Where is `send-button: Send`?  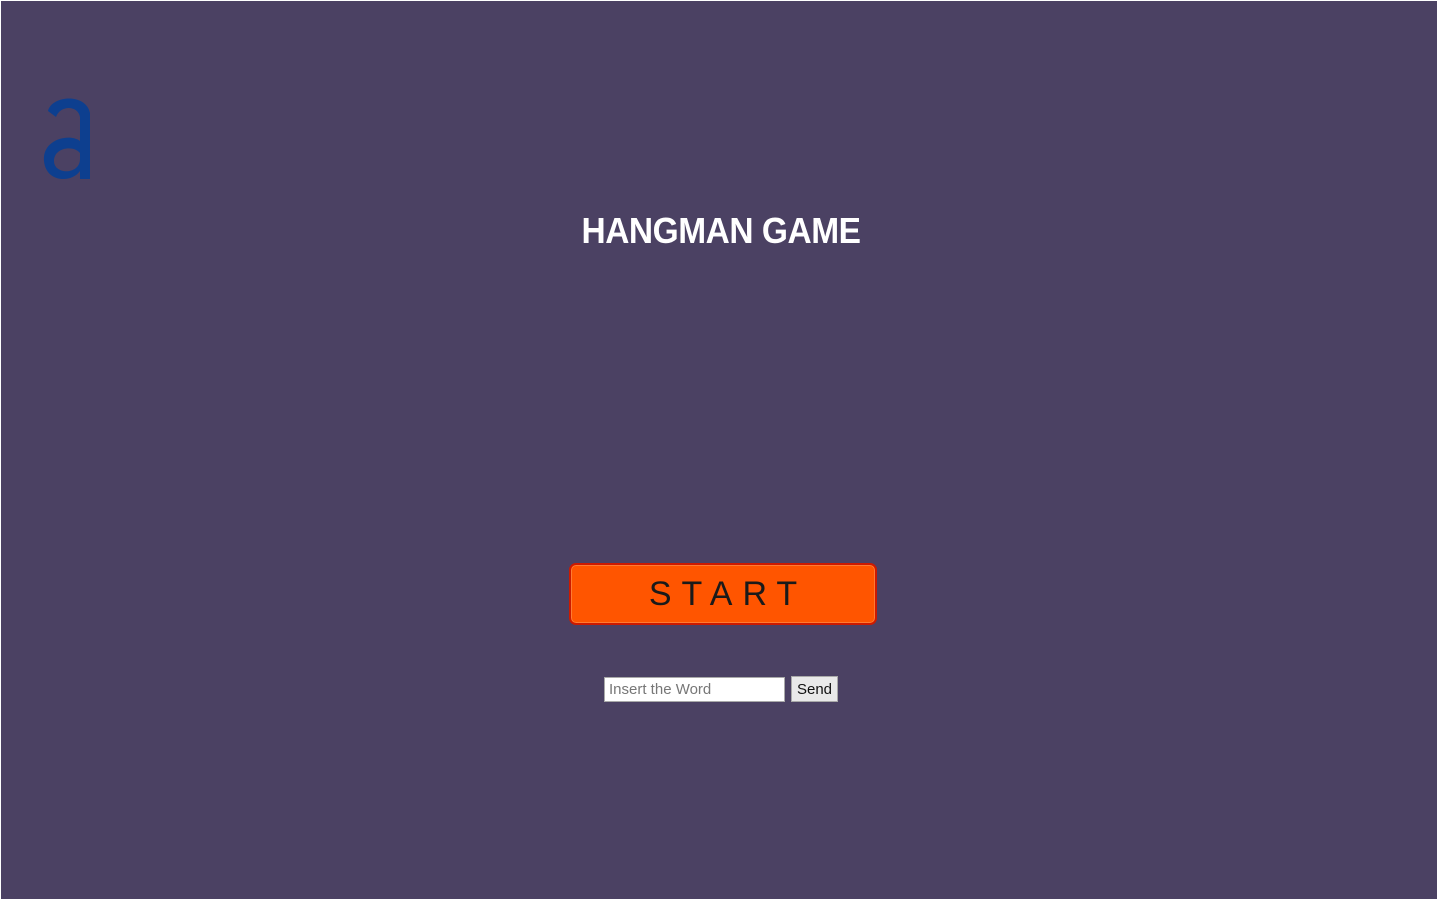 send-button: Send is located at coordinates (814, 689).